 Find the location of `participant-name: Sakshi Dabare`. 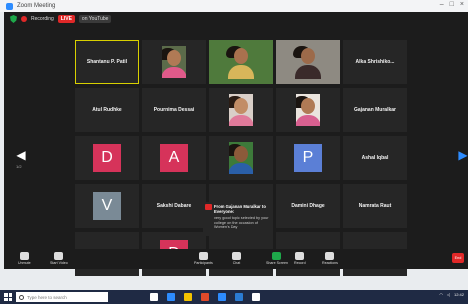

participant-name: Sakshi Dabare is located at coordinates (174, 206).